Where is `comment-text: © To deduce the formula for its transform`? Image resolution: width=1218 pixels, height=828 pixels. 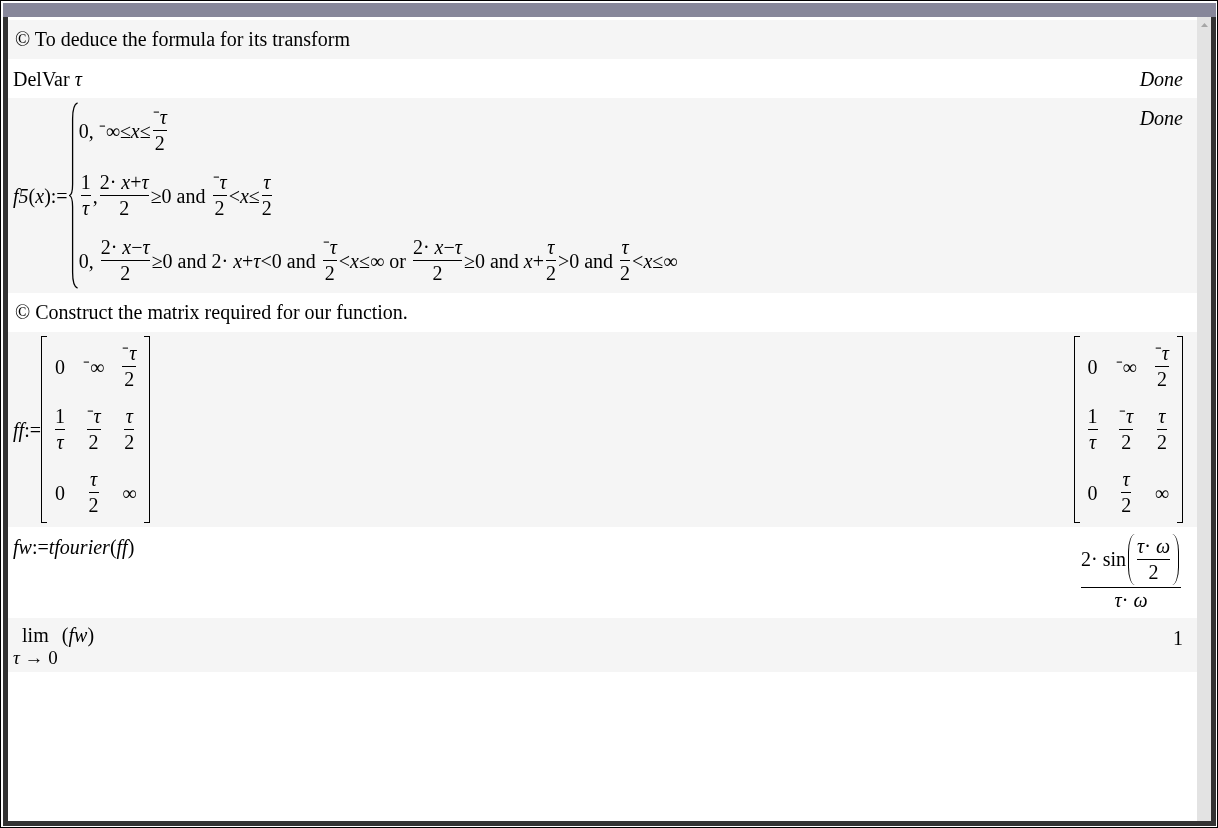 comment-text: © To deduce the formula for its transform is located at coordinates (182, 39).